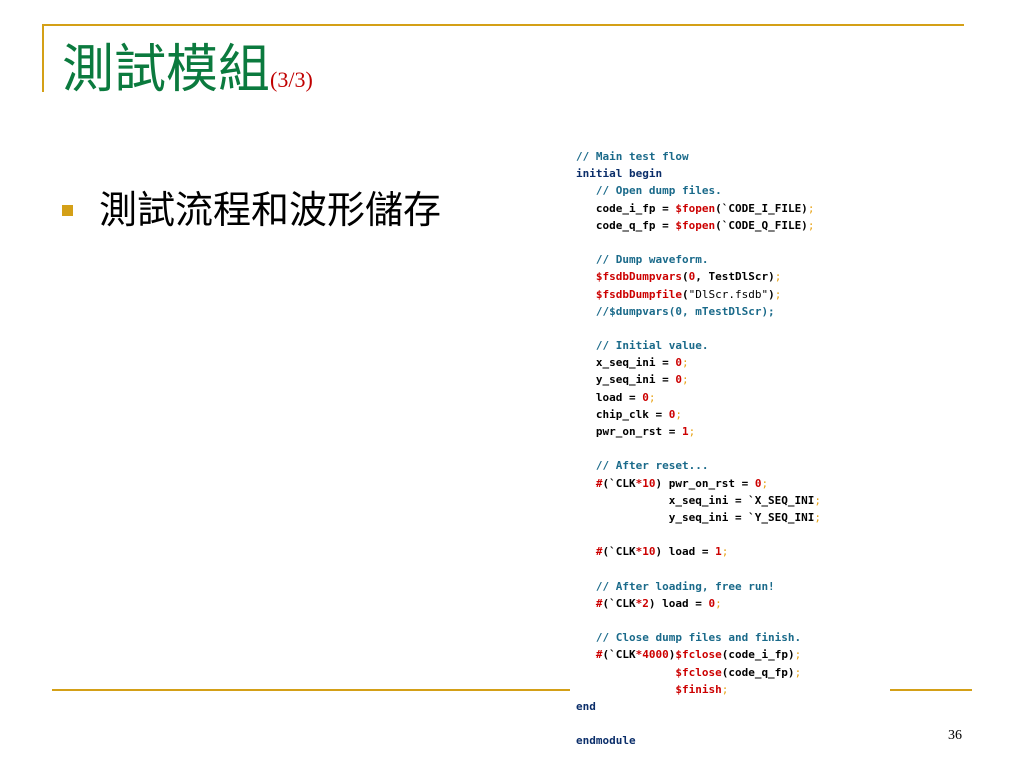  Describe the element at coordinates (638, 277) in the screenshot. I see `code-token-sysfunc: $fsdbDumpvars` at that location.